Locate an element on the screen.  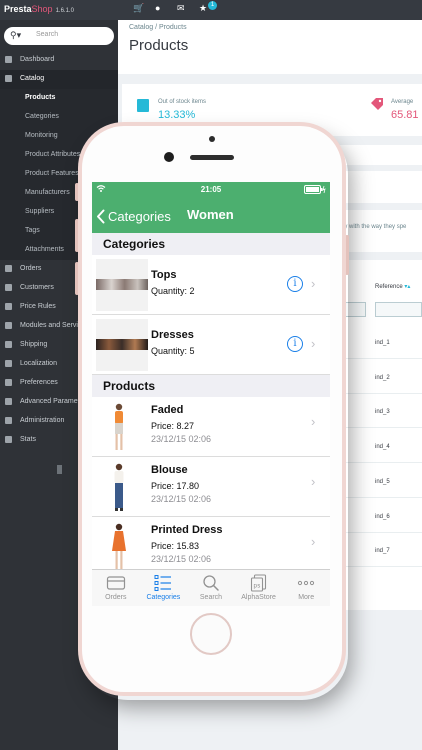
categories-section-header: Categories is located at coordinates (211, 244).